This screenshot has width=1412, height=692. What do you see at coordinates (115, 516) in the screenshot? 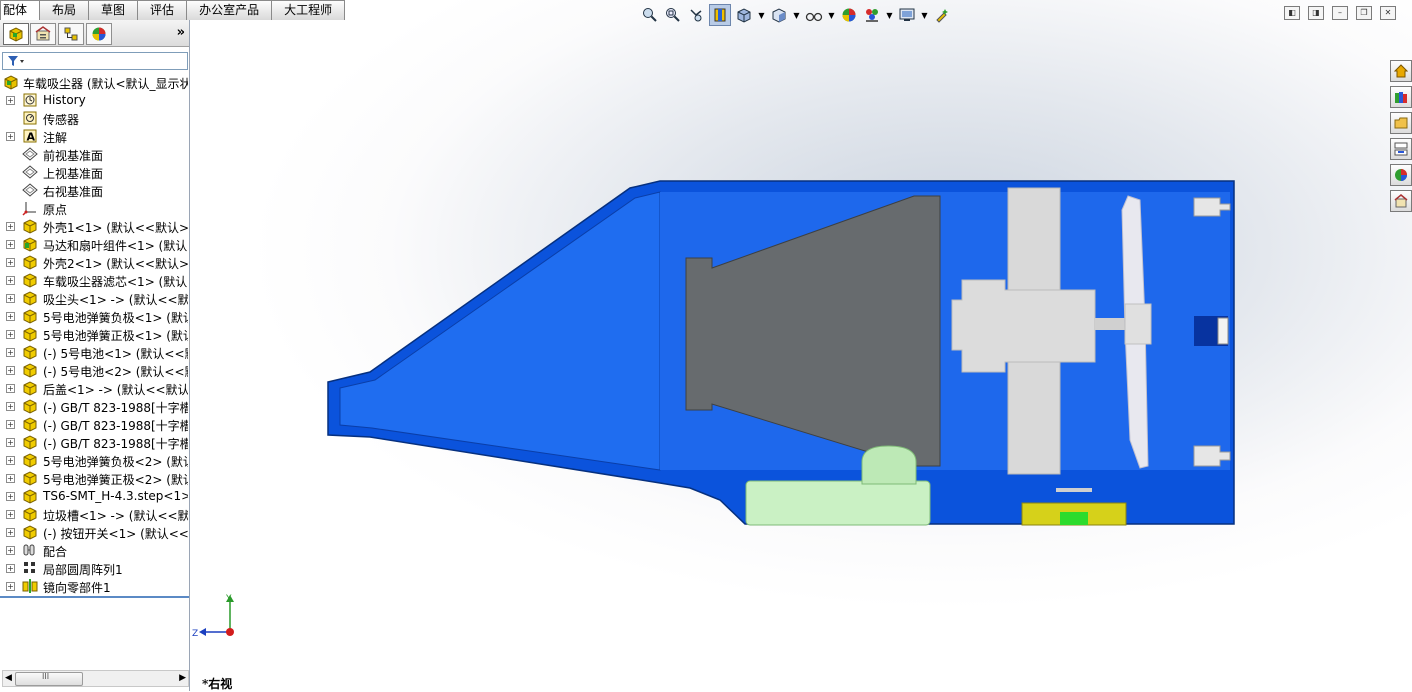
I see `tree-item-label: 垃圾槽<1> -> (默认<<默认` at bounding box center [115, 516].